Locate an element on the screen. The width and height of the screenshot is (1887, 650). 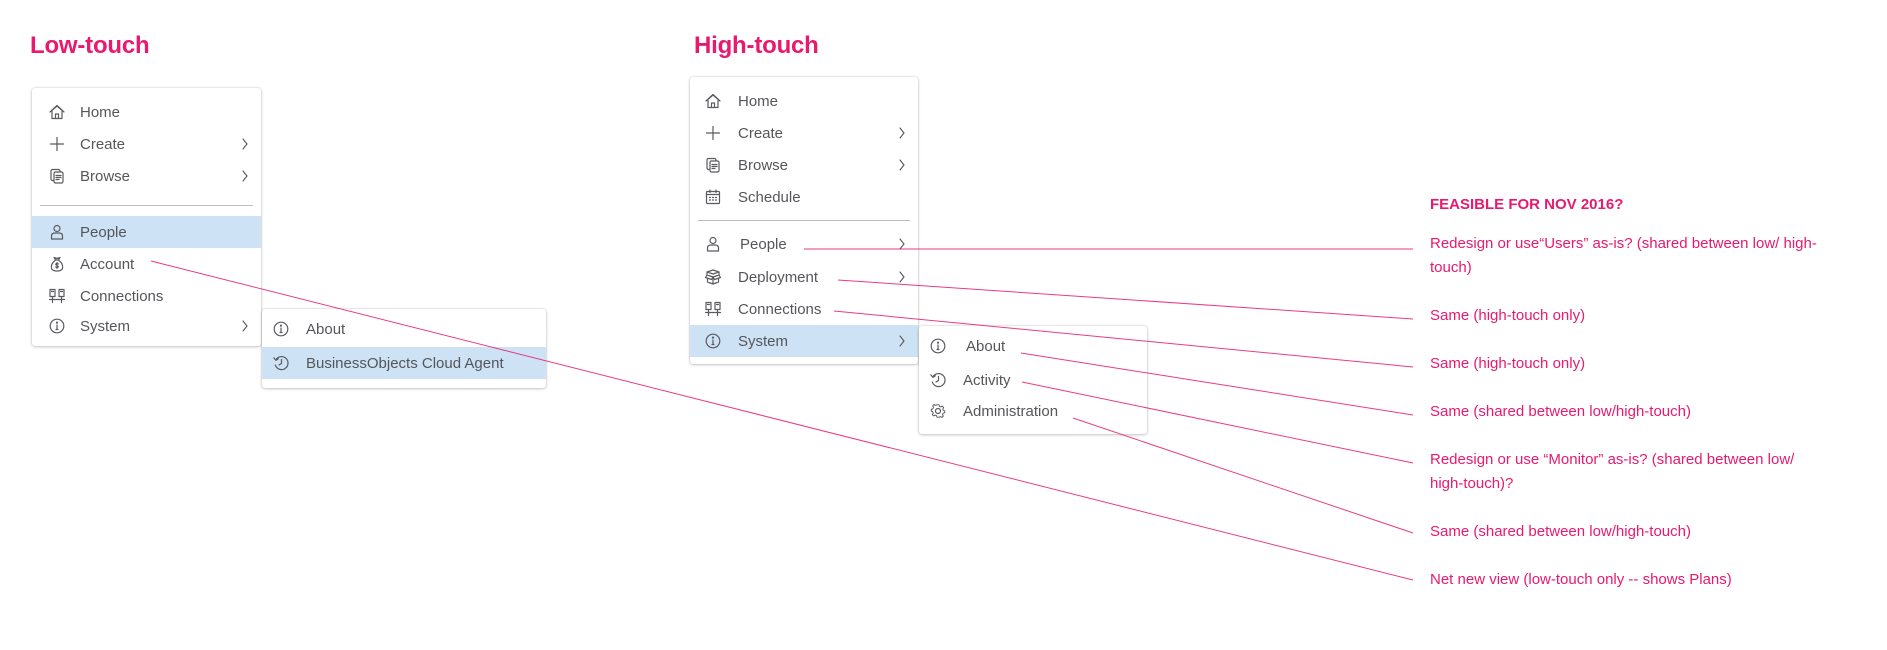
menu-item-label: Account is located at coordinates (107, 264).